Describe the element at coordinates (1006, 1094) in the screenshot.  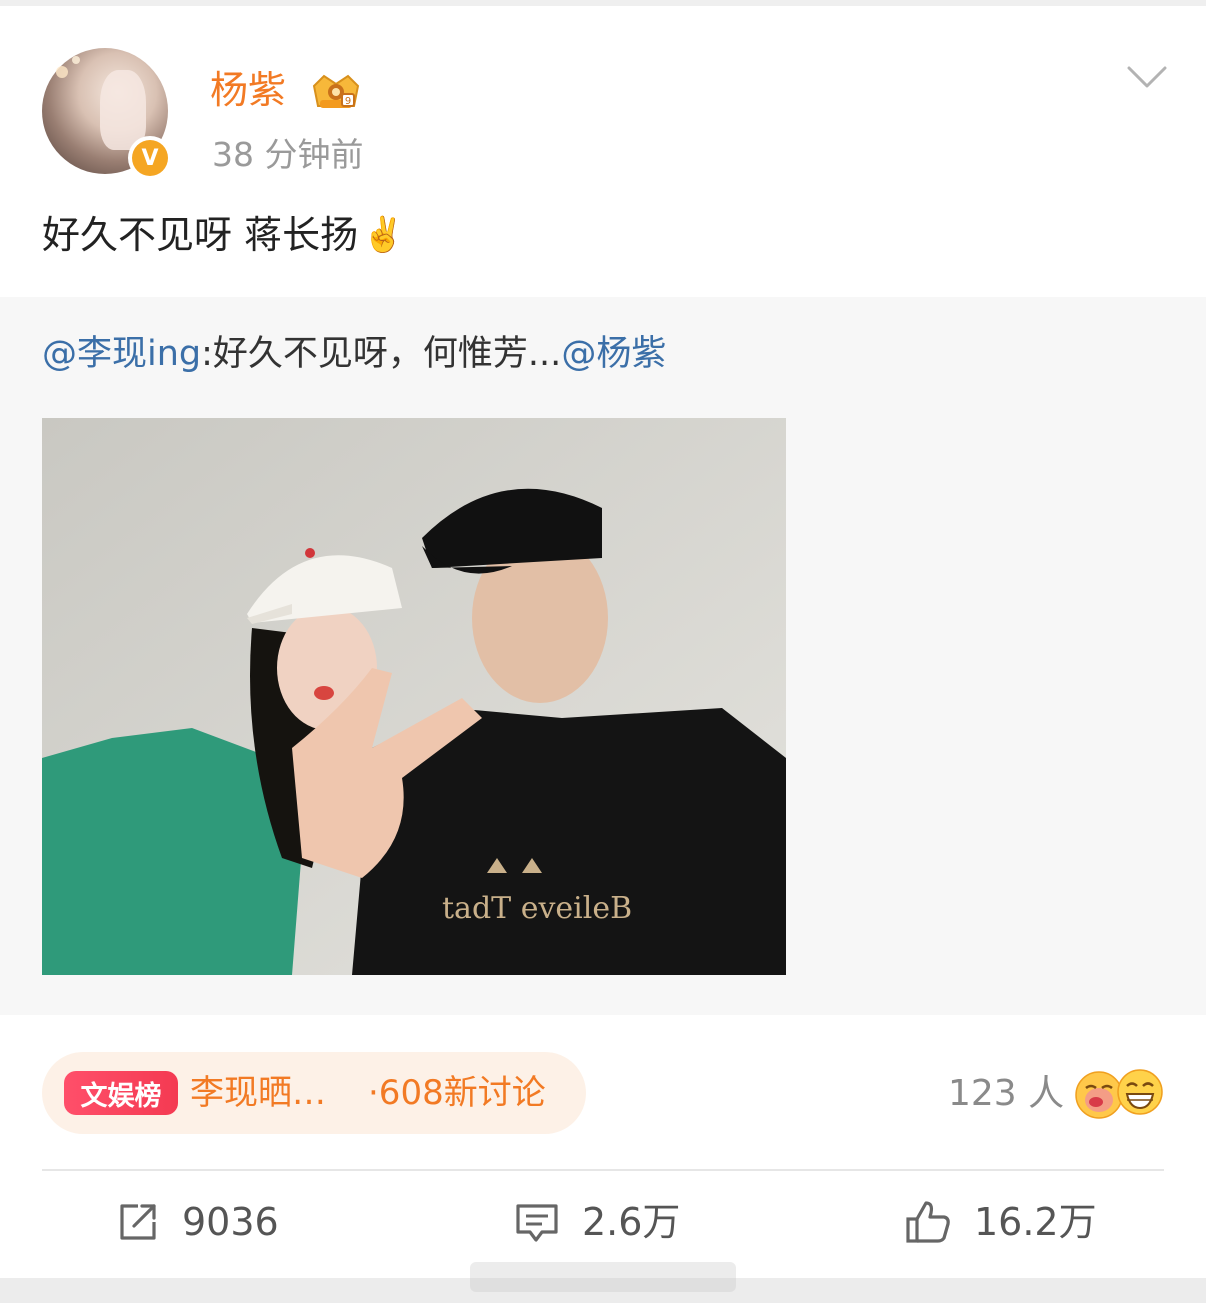
I see `reaction-count: 123 人` at that location.